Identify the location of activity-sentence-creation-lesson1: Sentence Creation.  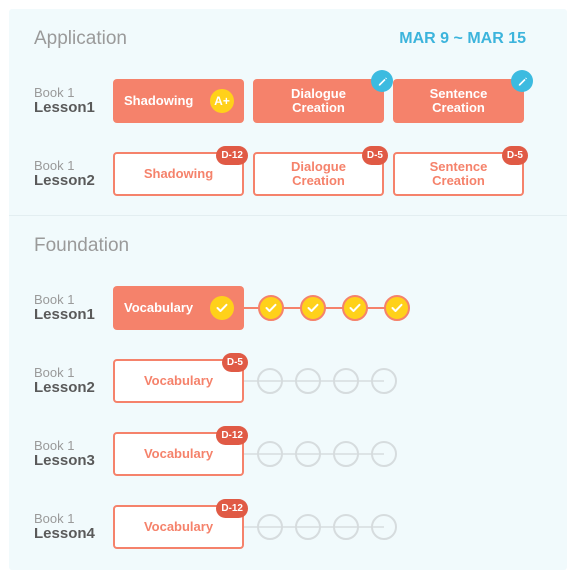
(463, 96).